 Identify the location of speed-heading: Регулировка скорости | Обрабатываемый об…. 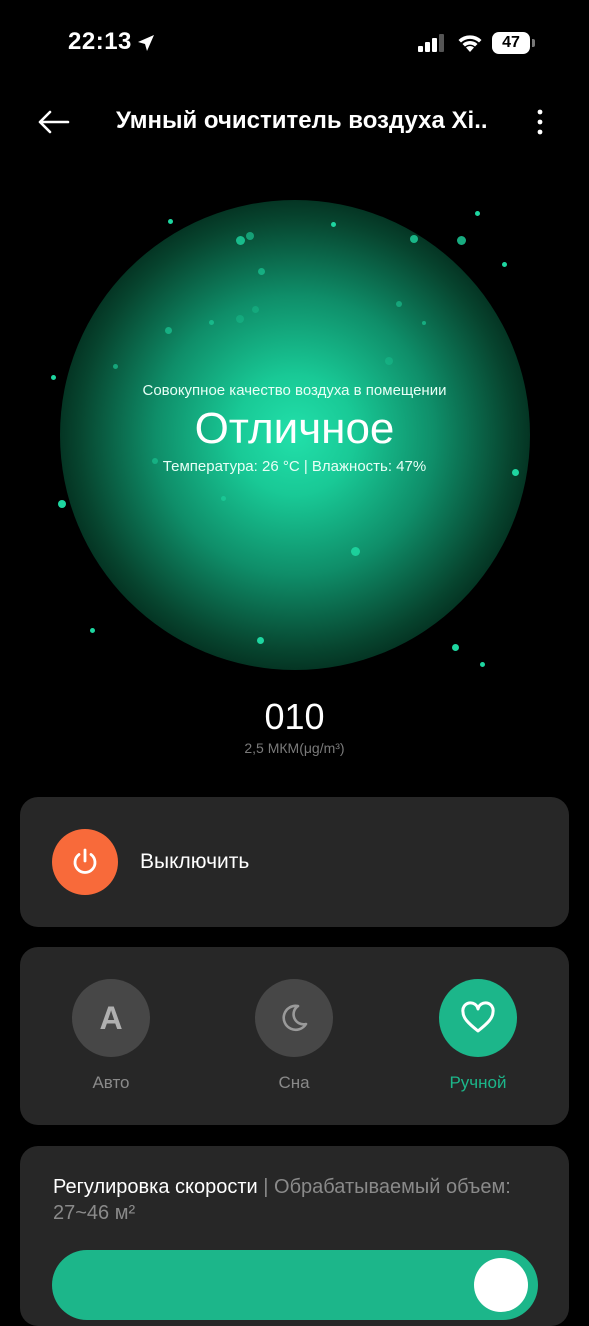
(288, 1200).